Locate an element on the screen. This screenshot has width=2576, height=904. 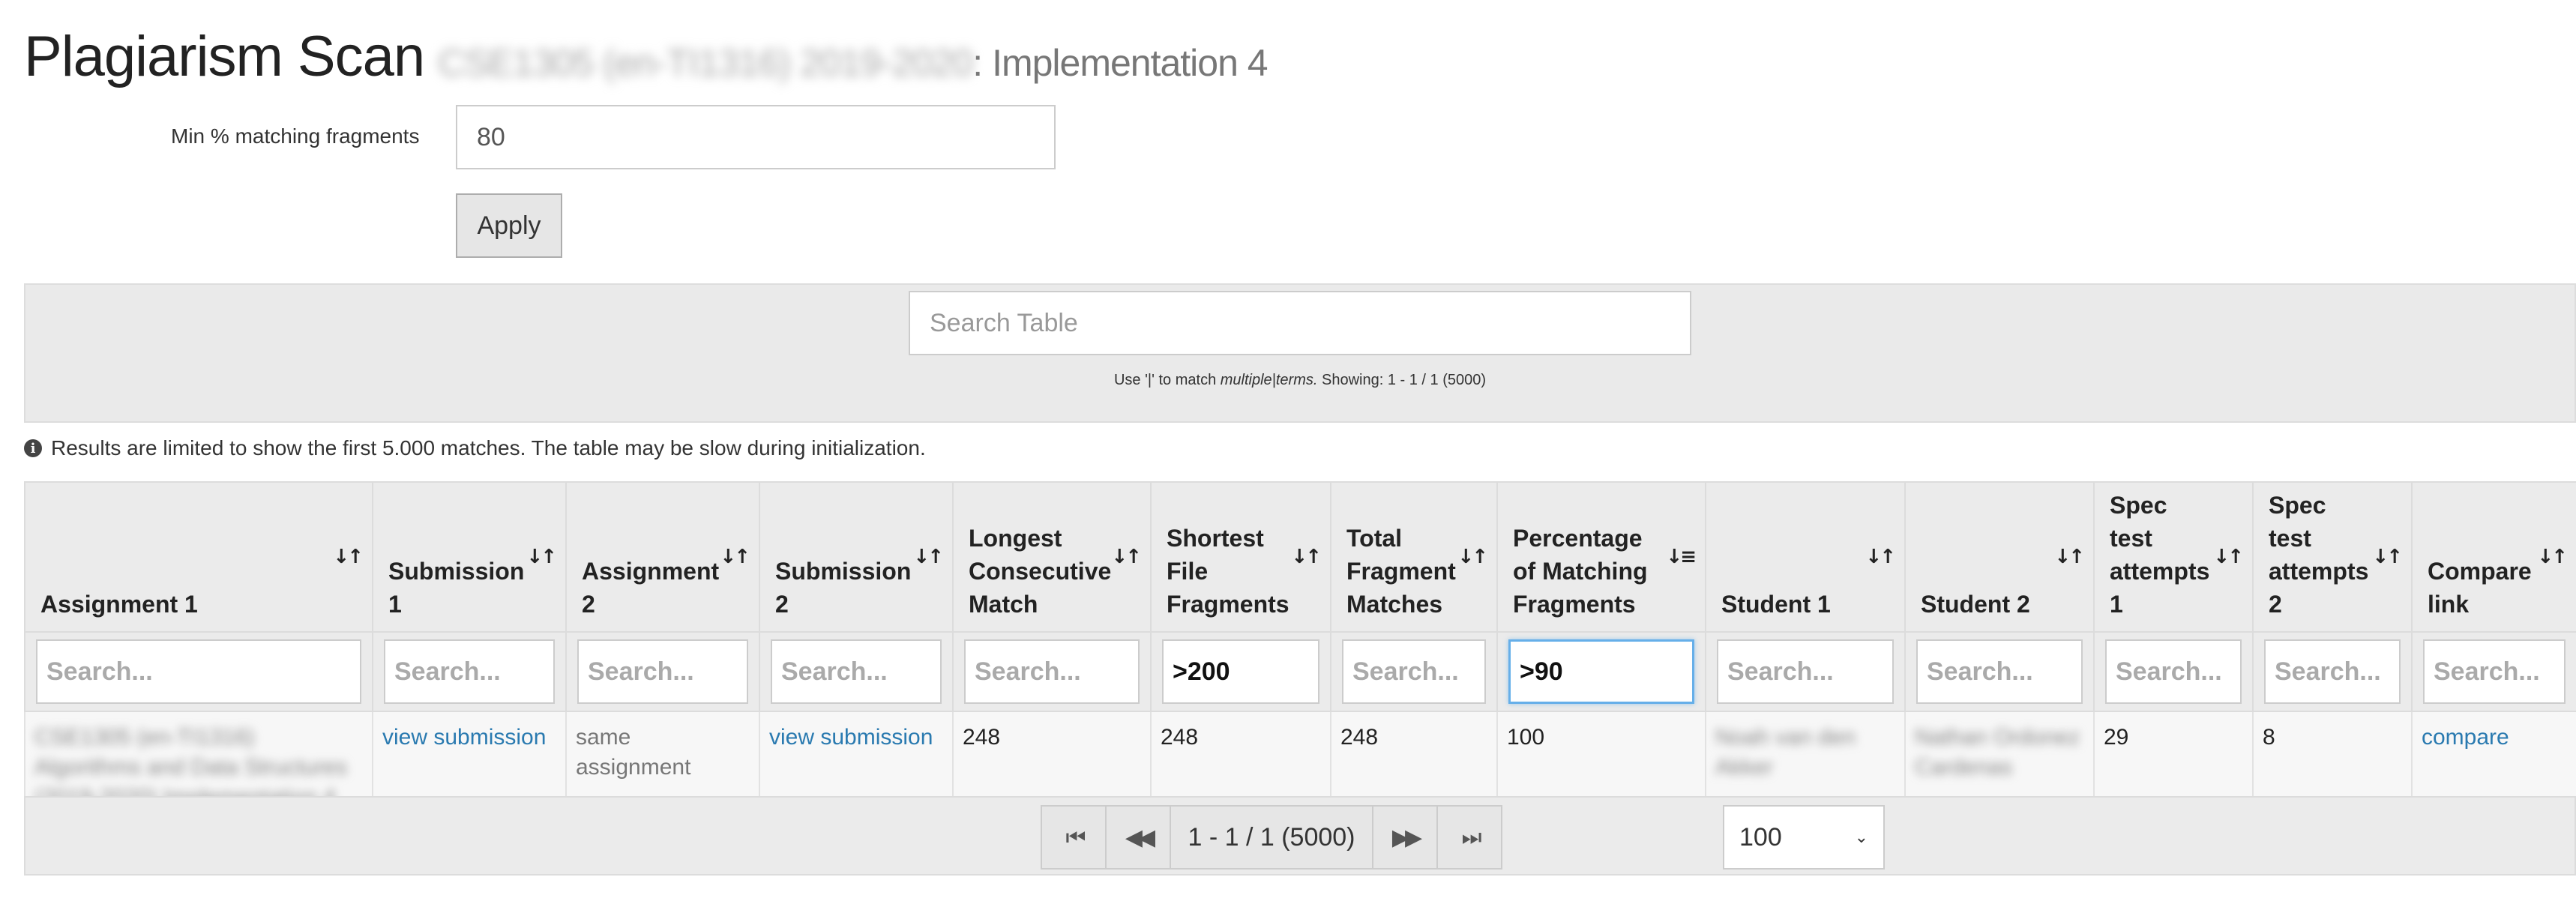
sort-desc-icon: ↓≡ is located at coordinates (1682, 556).